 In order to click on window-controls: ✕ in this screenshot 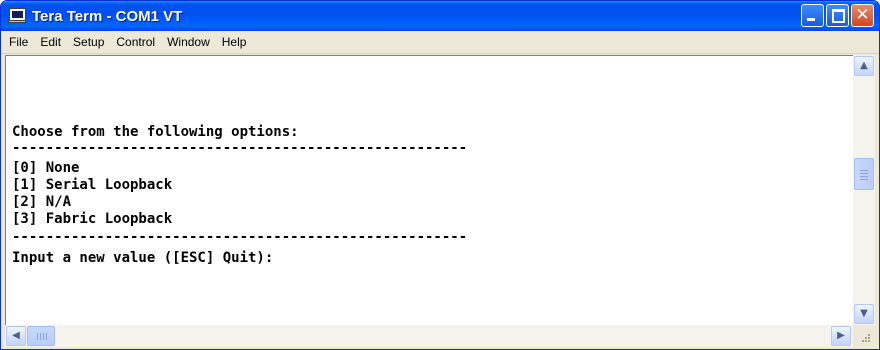, I will do `click(837, 15)`.